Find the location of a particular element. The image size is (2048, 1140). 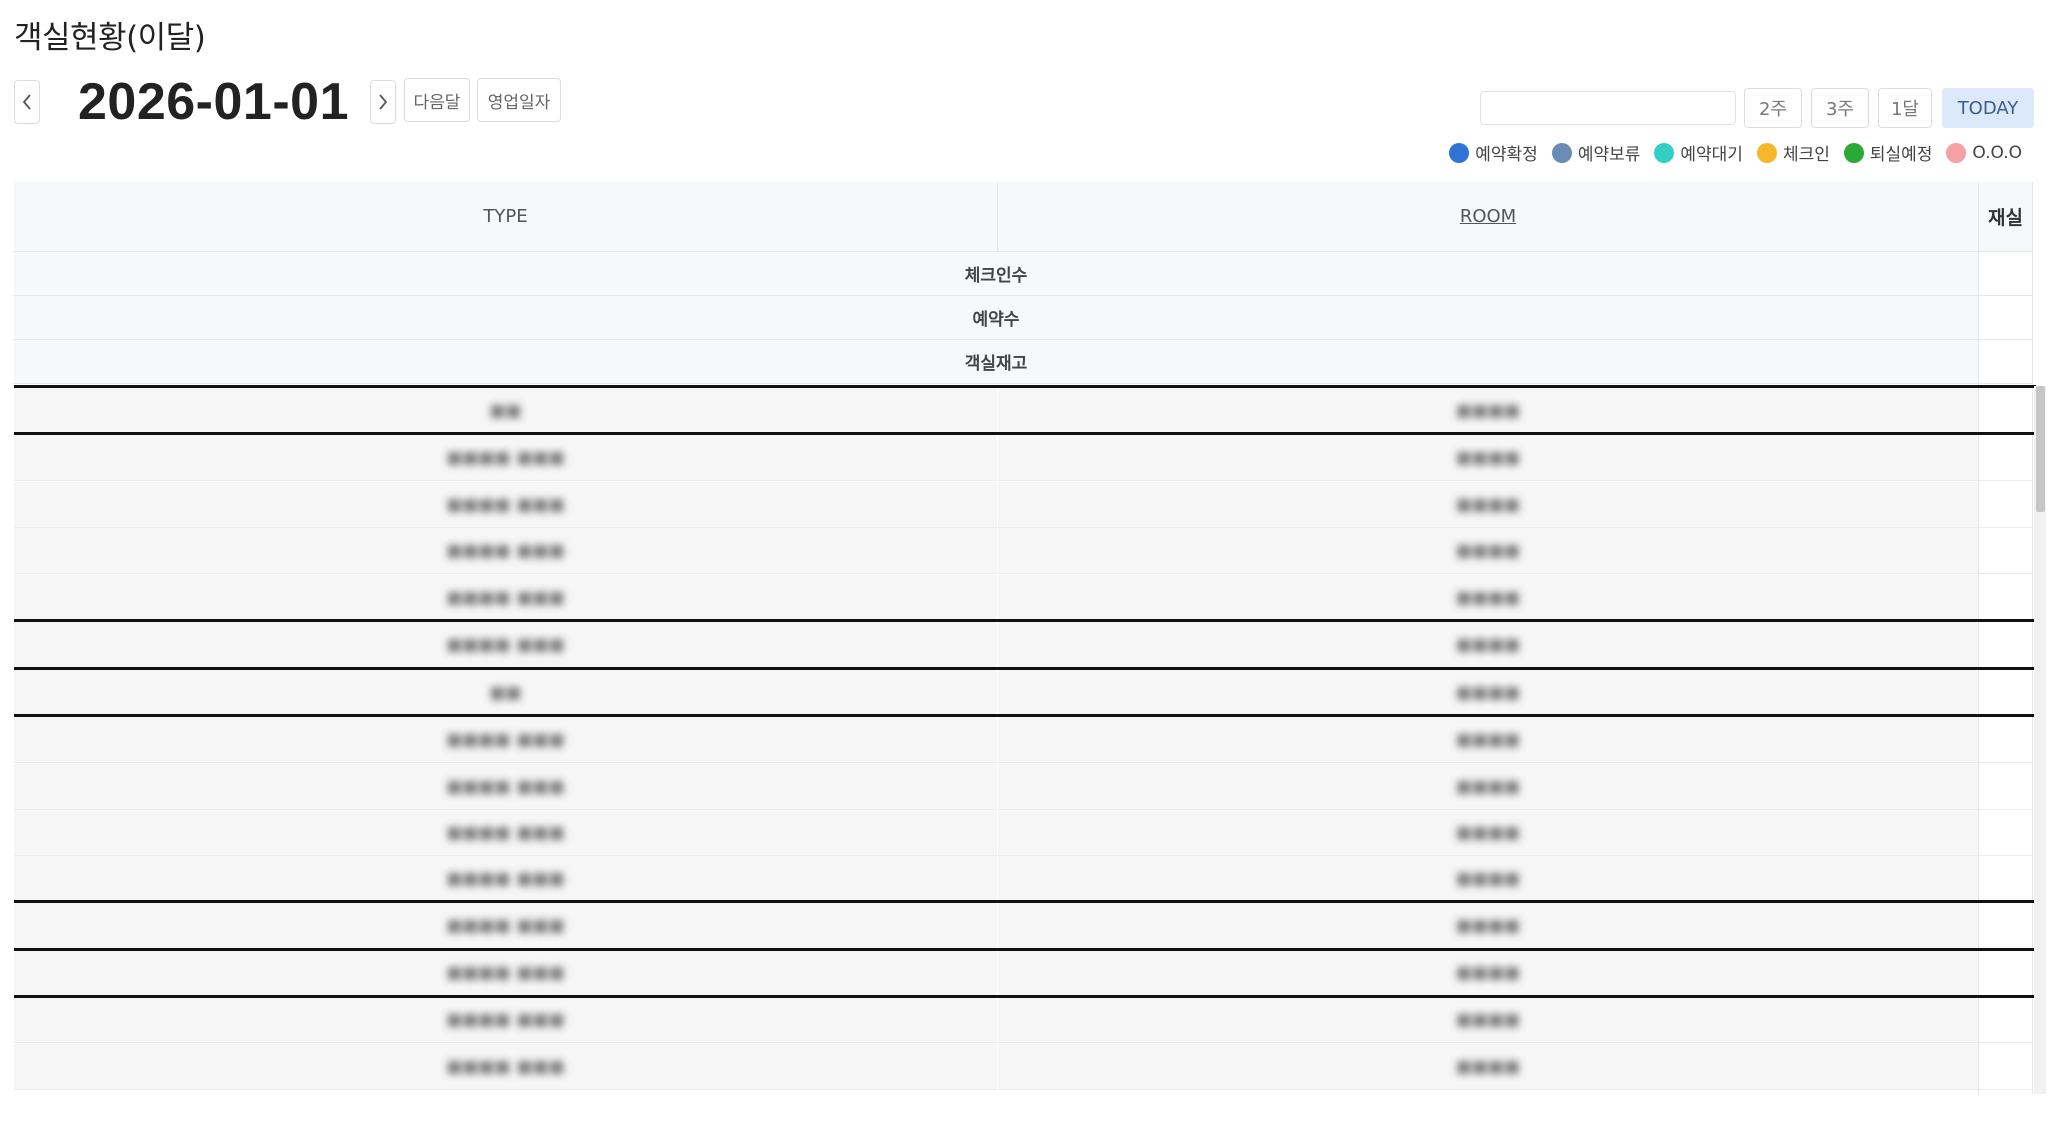

page-title: 객실현황(이달) is located at coordinates (110, 38).